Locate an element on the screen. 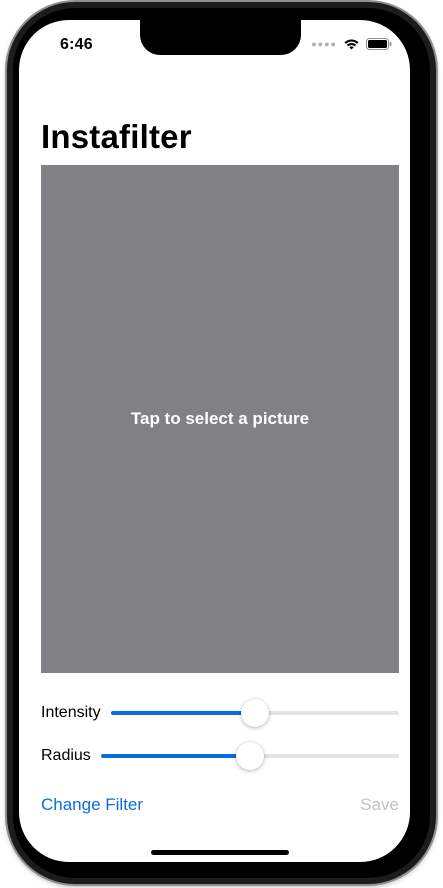  image-picker-prompt: Tap to select a picture is located at coordinates (220, 418).